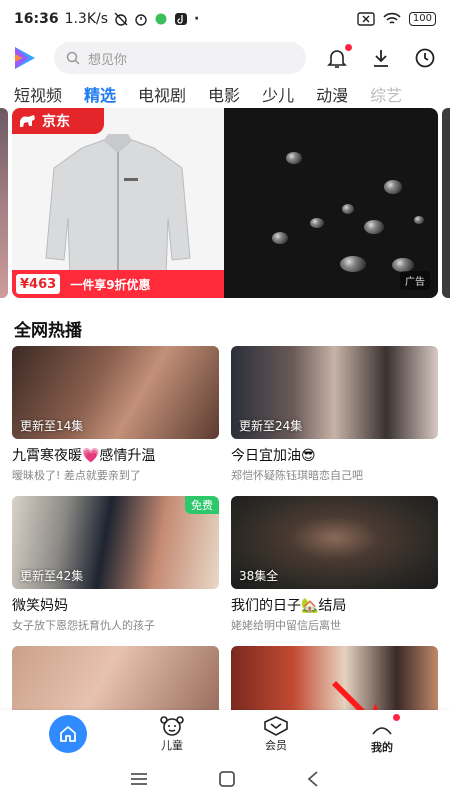  I want to click on episode-badge: 更新至42集, so click(52, 576).